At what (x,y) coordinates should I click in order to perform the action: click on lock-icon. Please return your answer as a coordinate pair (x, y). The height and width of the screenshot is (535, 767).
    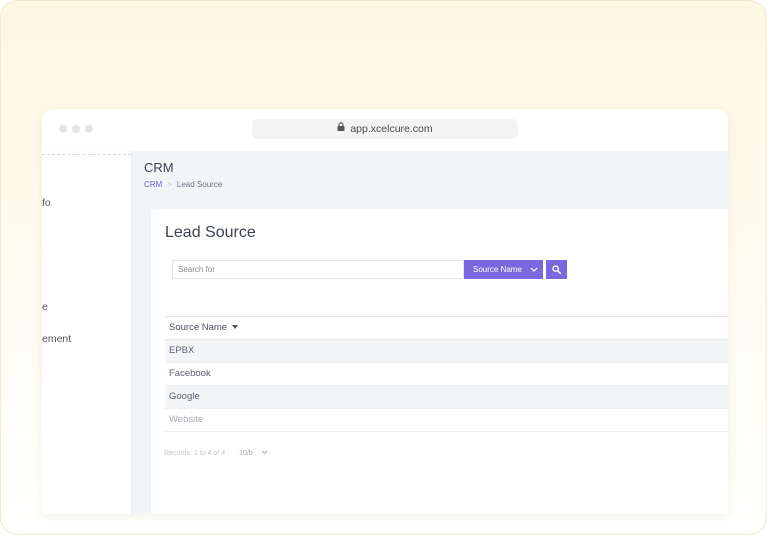
    Looking at the image, I should click on (341, 128).